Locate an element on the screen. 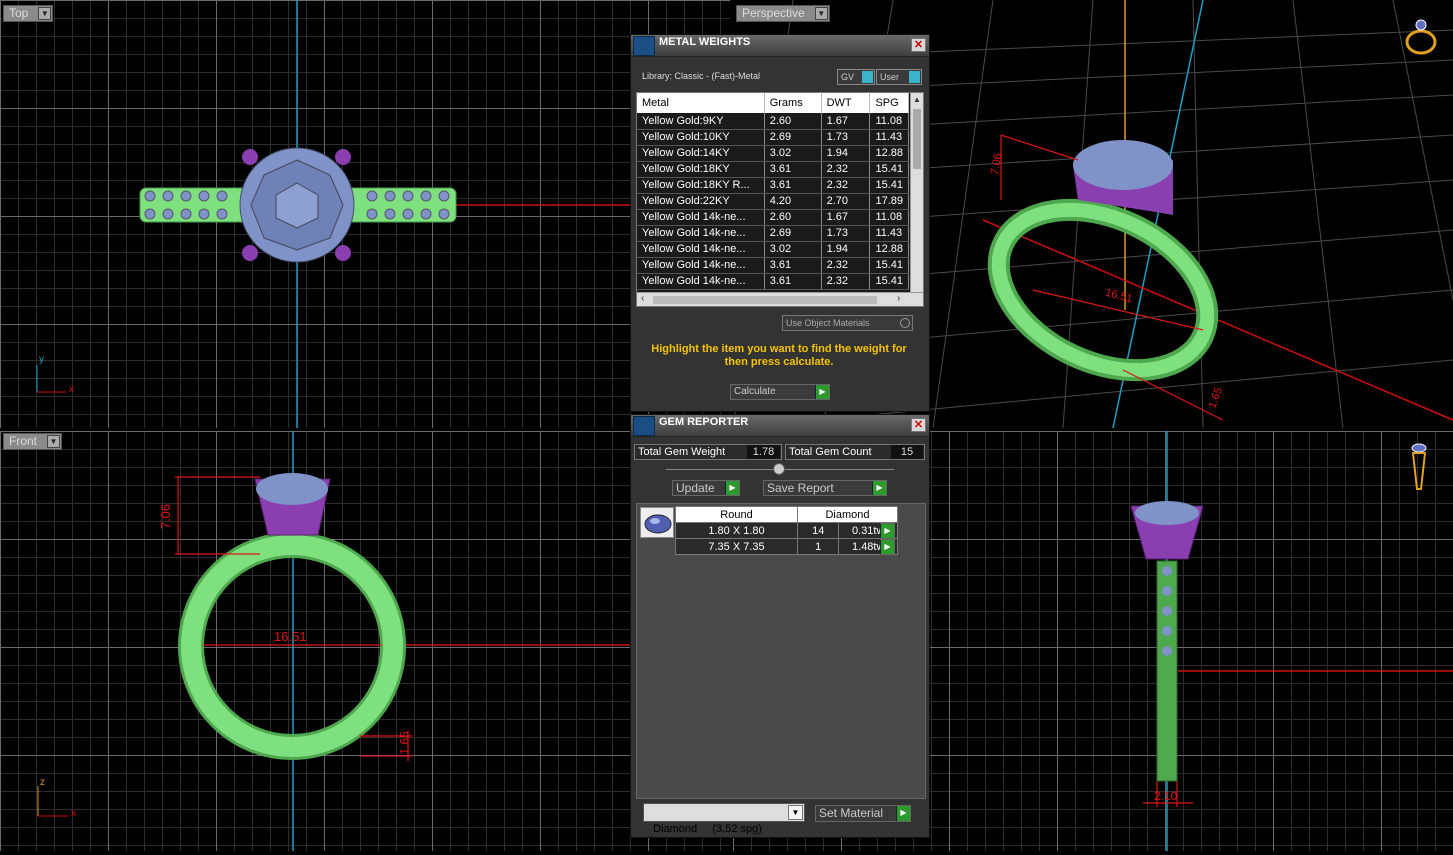 This screenshot has height=855, width=1453. library-label: Library: Classic - (Fast)-Metal is located at coordinates (701, 76).